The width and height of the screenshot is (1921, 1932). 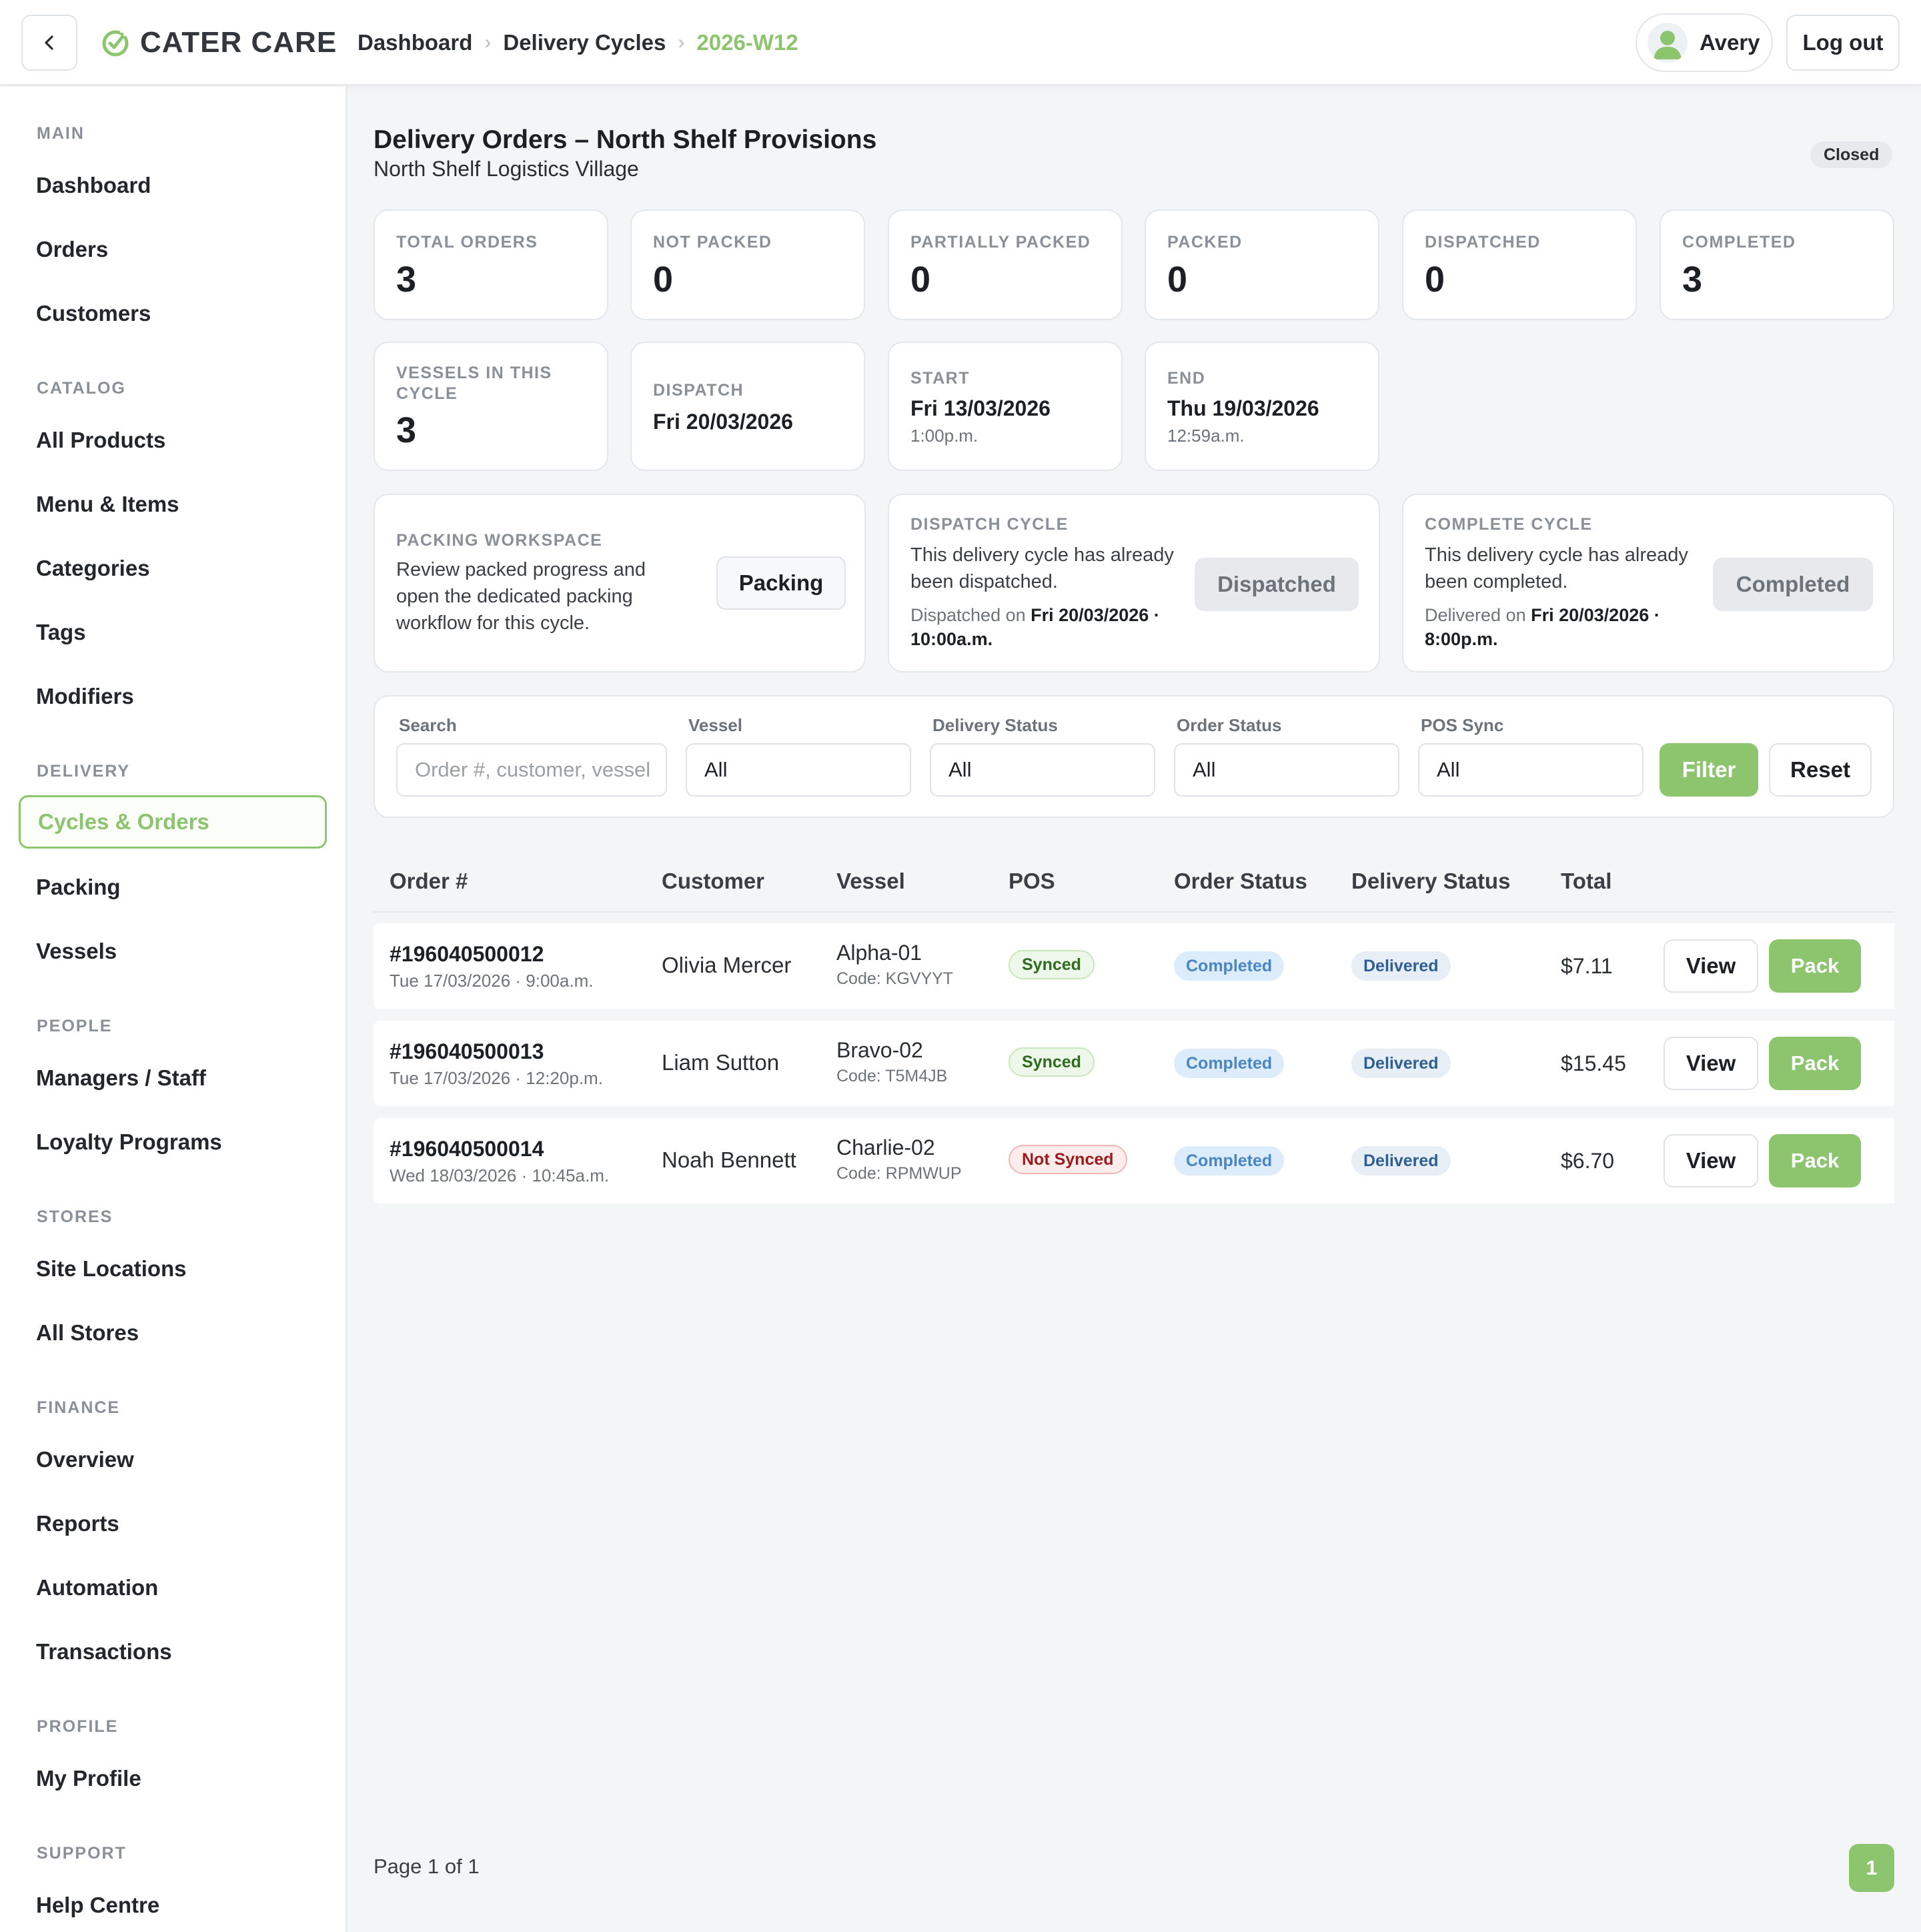 I want to click on back-button, so click(x=49, y=43).